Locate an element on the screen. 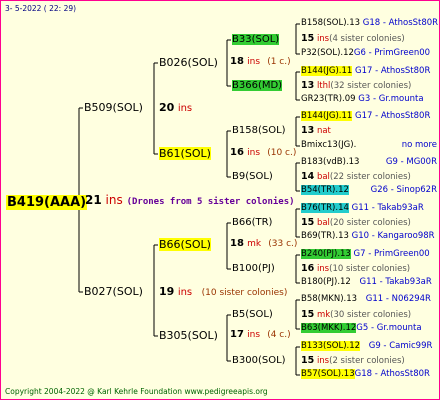  gen4-r20-unit: mk is located at coordinates (323, 315).